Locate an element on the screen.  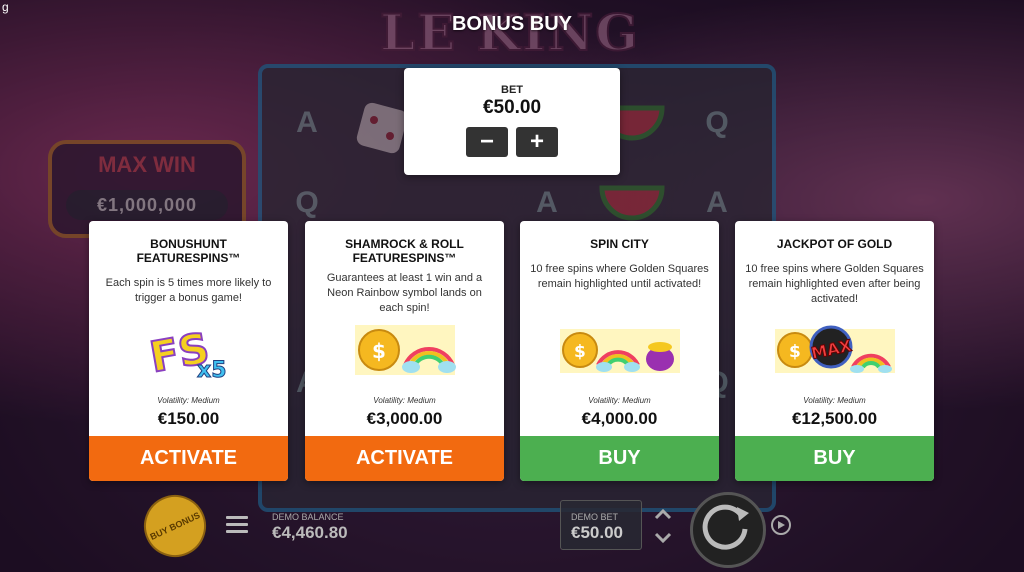
bet-value: €50.00 is located at coordinates (512, 107).